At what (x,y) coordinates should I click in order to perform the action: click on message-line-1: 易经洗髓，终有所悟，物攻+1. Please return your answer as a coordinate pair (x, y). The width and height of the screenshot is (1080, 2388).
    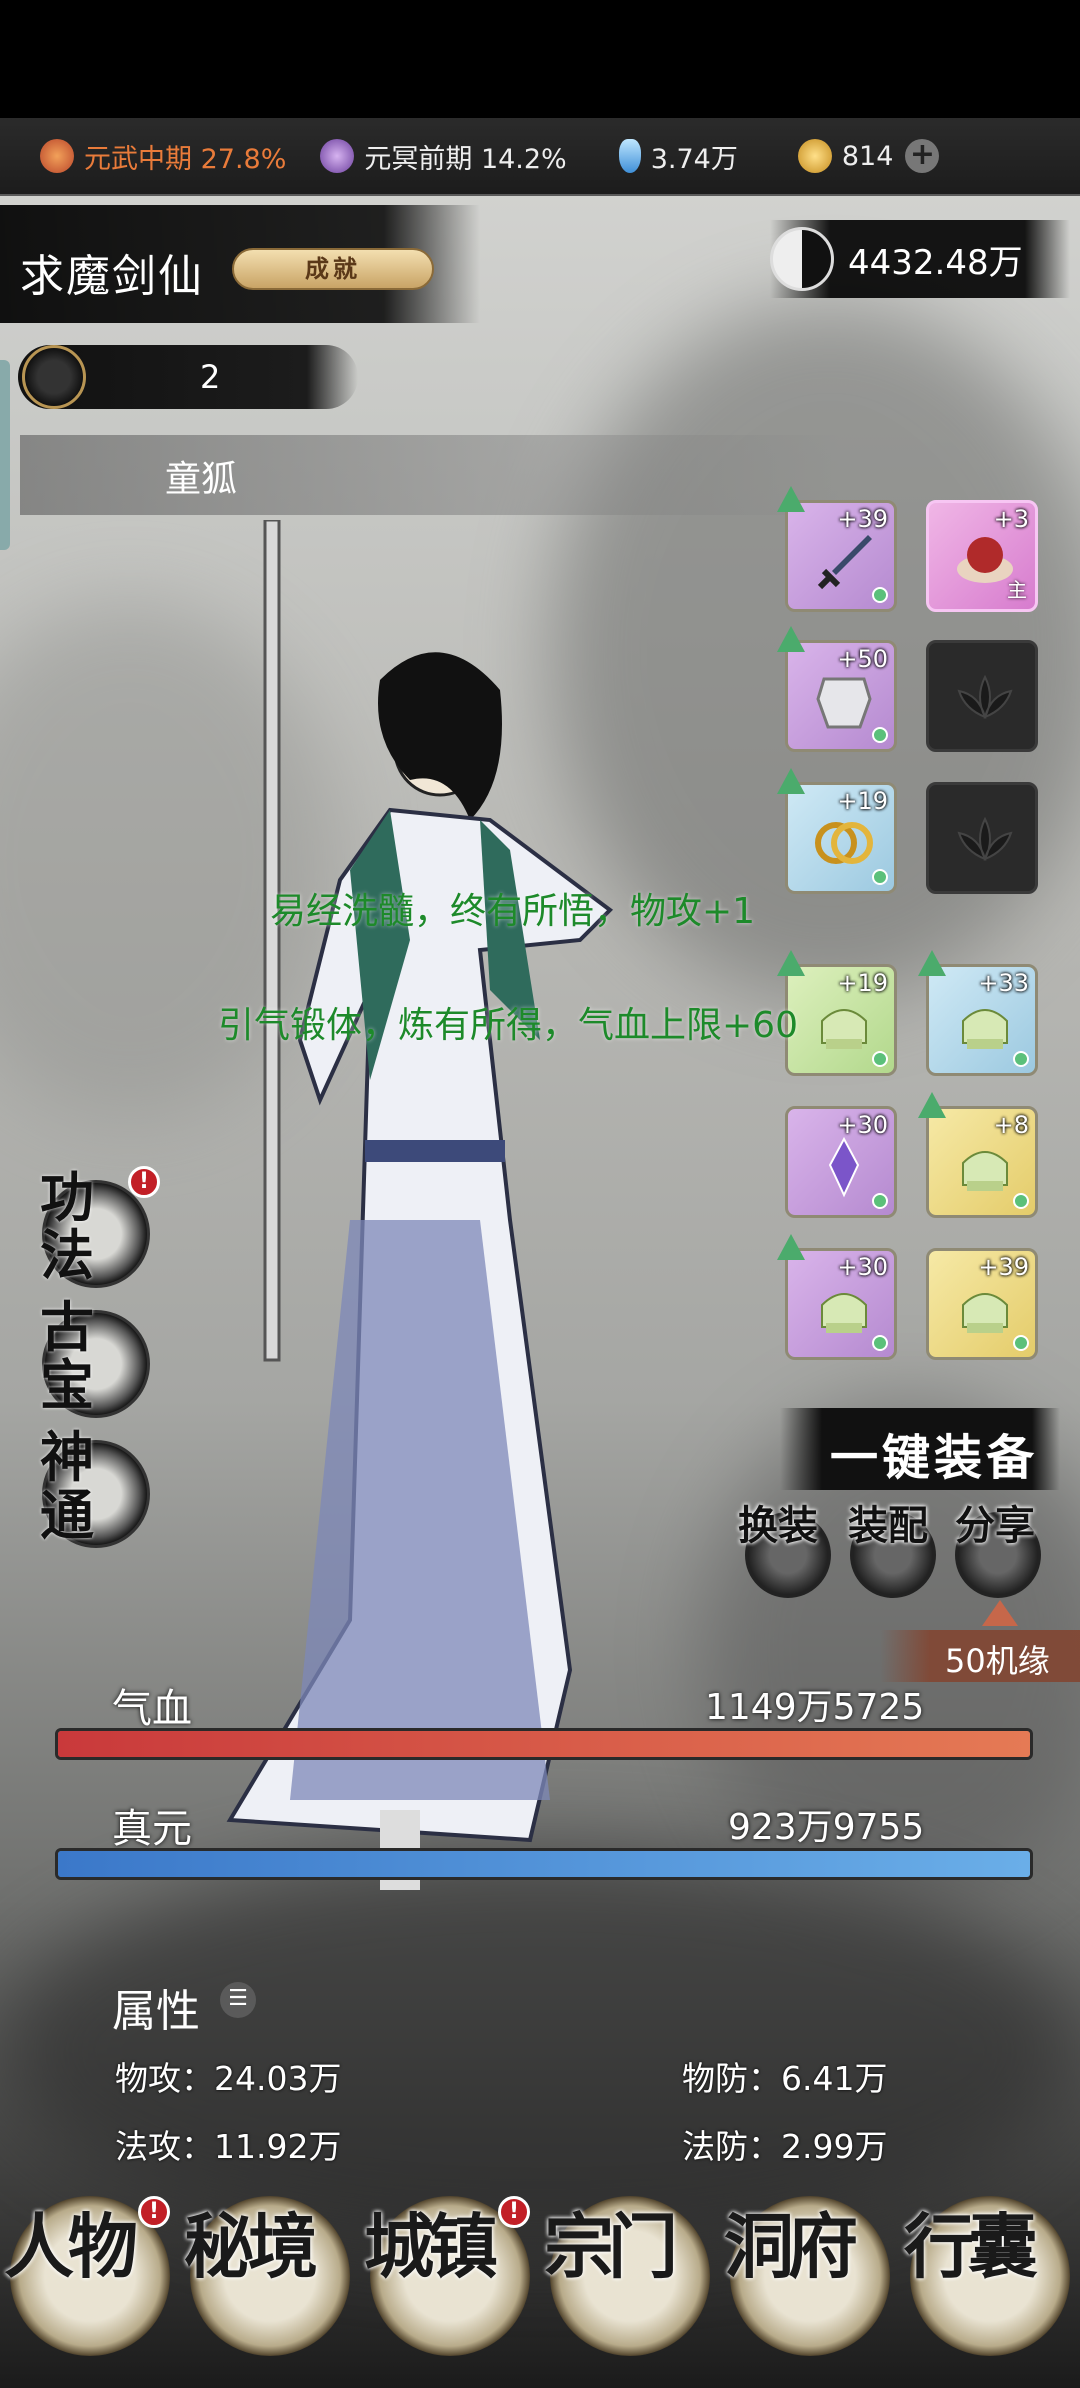
    Looking at the image, I should click on (513, 911).